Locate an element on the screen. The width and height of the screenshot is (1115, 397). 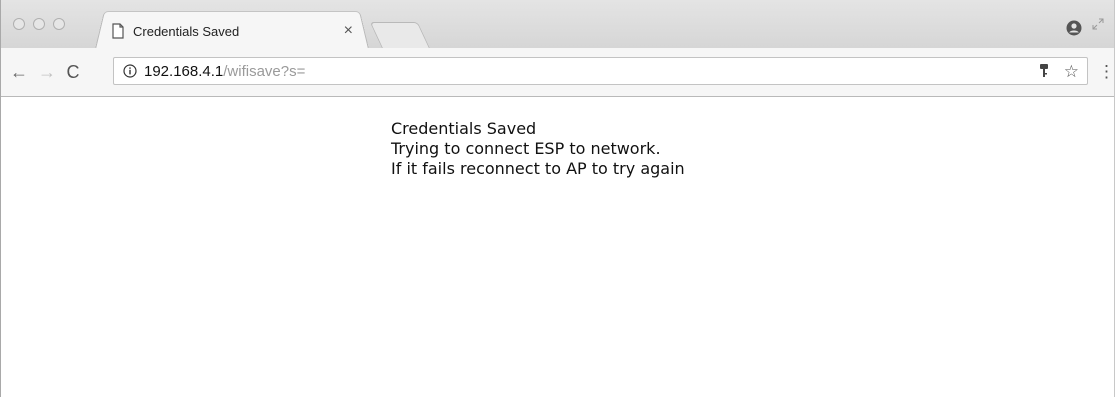
window-controls is located at coordinates (39, 24).